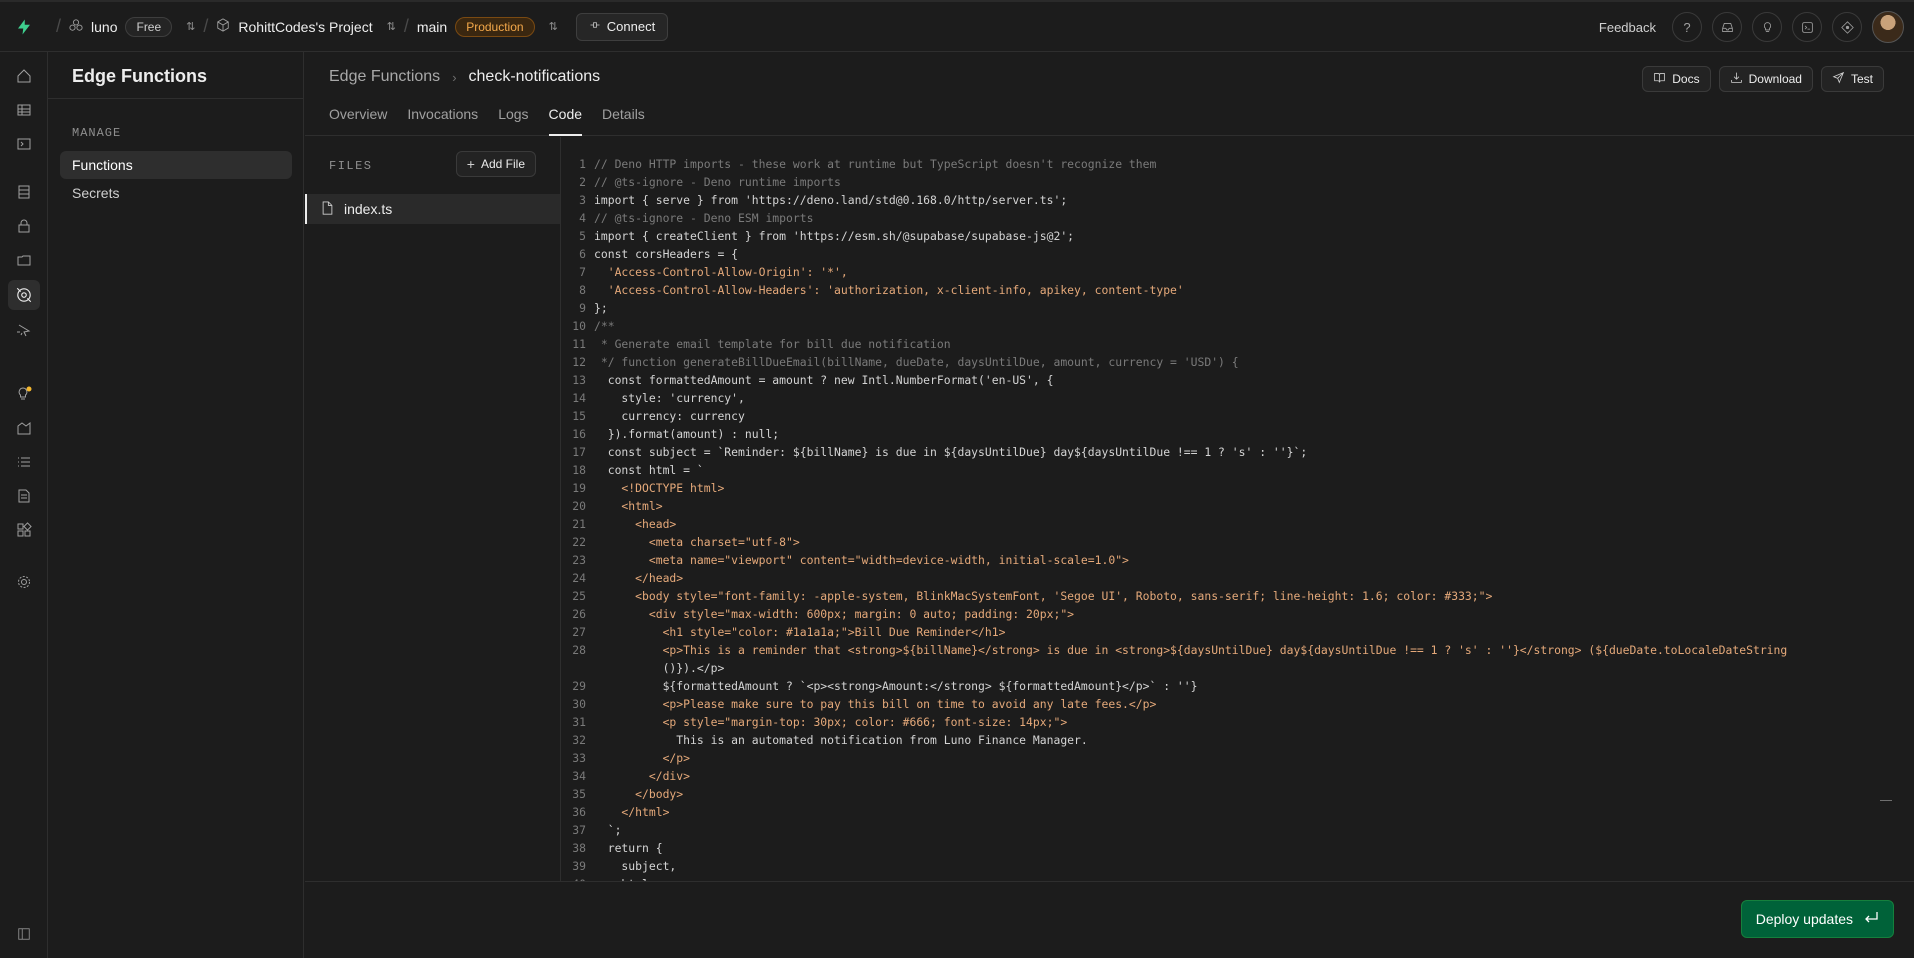 The width and height of the screenshot is (1914, 958). I want to click on org-switcher: luno Free ⇅, so click(132, 26).